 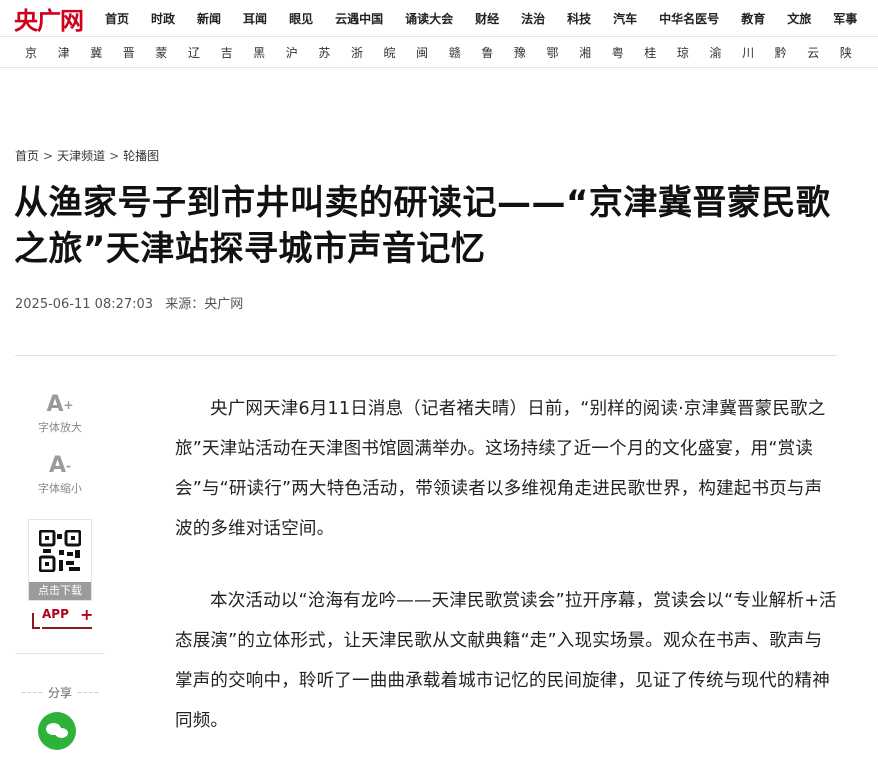 I want to click on nav-item: 首页, so click(x=117, y=18).